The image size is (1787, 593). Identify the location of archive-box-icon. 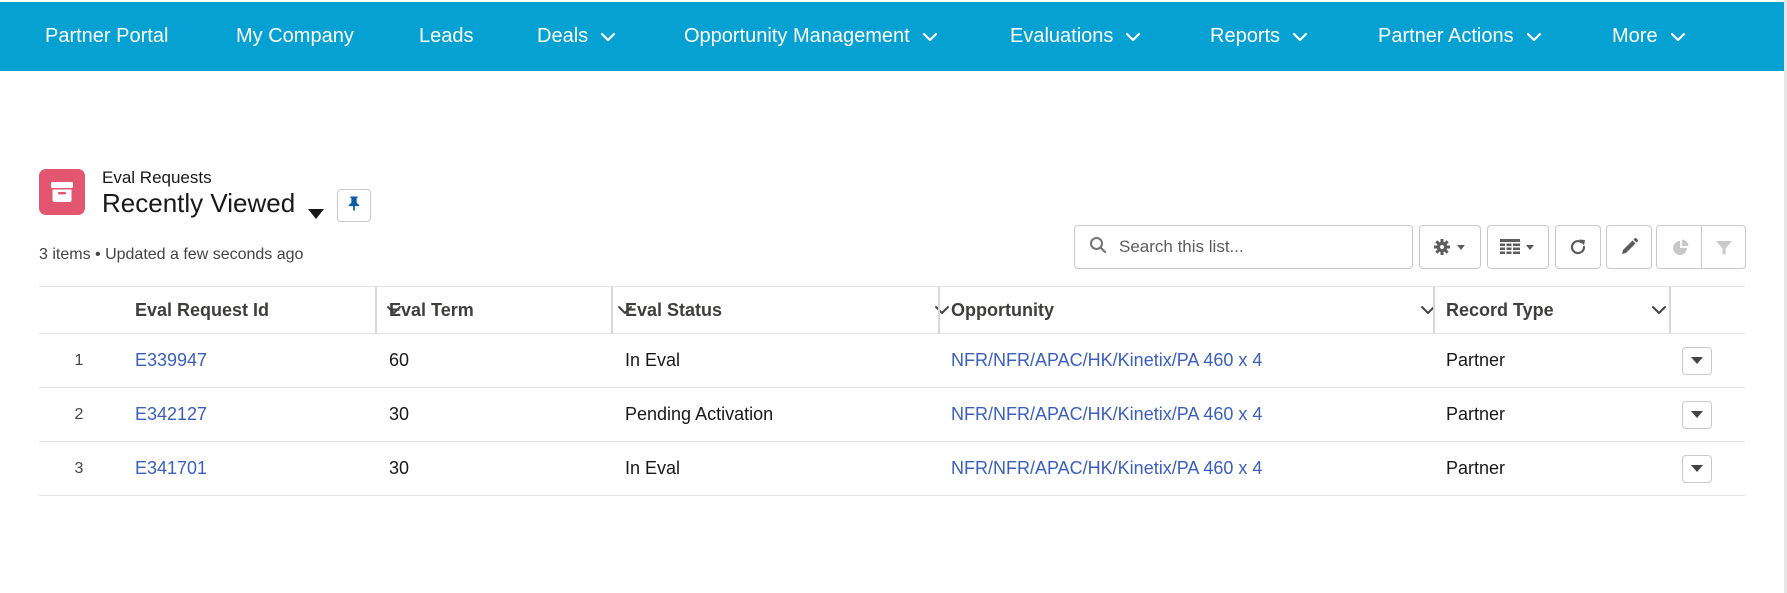
(62, 192).